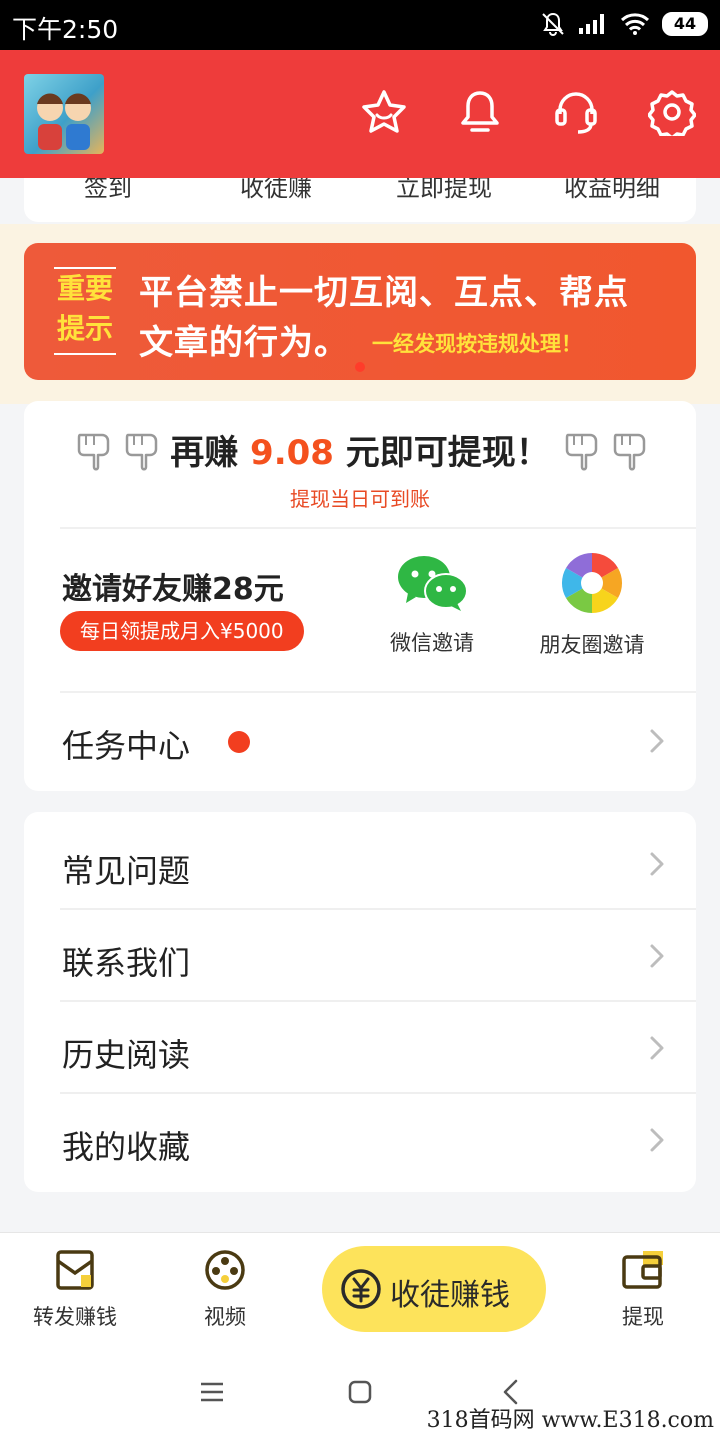 Image resolution: width=720 pixels, height=1440 pixels. I want to click on status-time: 下午2:50, so click(65, 29).